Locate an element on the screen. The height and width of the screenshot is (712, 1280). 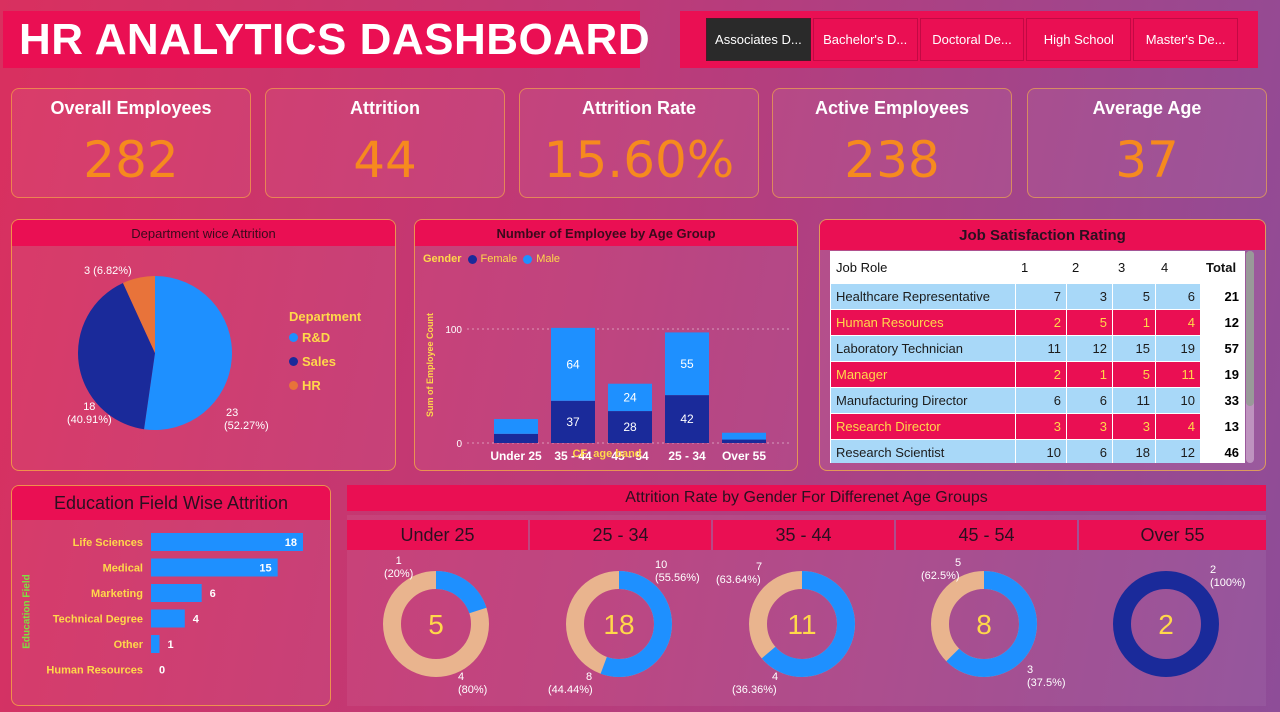
label-pct: (20%) is located at coordinates (399, 574).